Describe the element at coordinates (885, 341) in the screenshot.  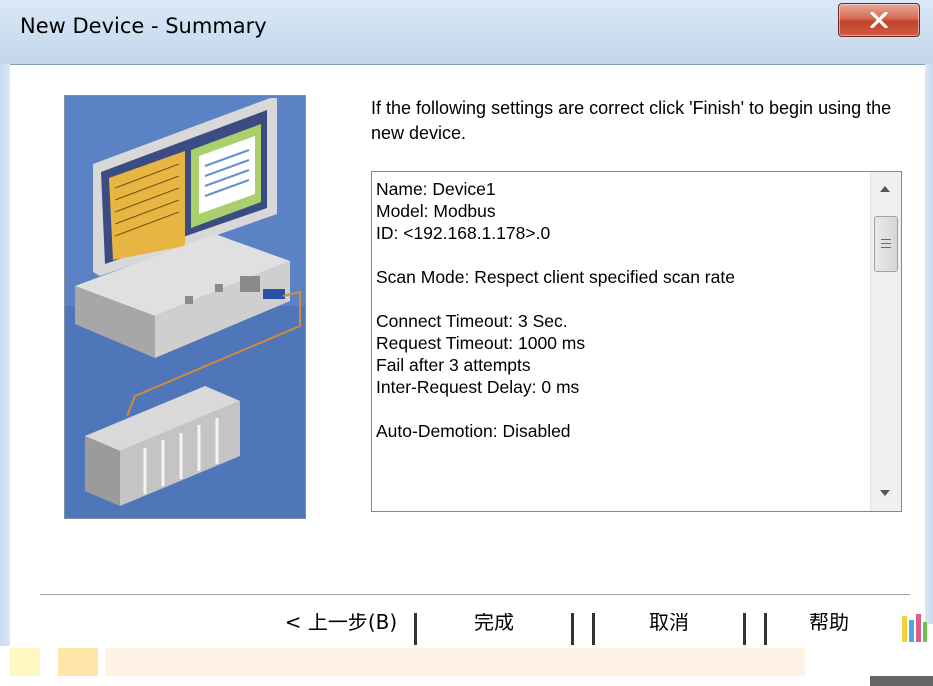
I see `summary-scrollbar` at that location.